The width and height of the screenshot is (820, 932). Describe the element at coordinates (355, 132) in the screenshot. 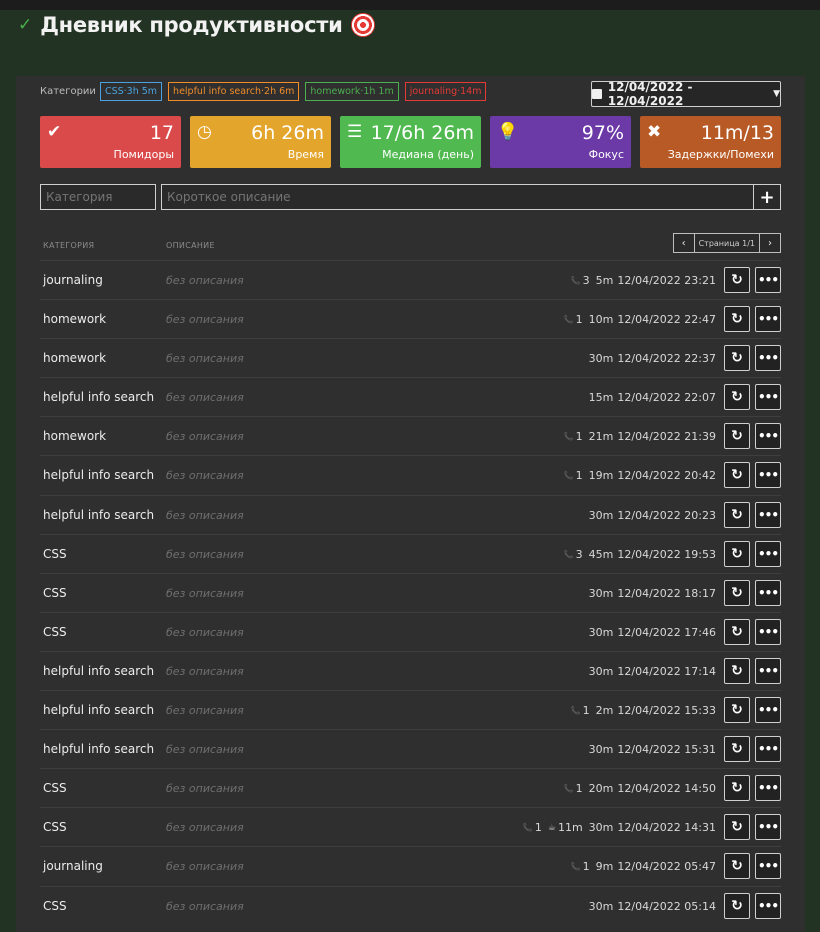

I see `list-icon: ☰` at that location.